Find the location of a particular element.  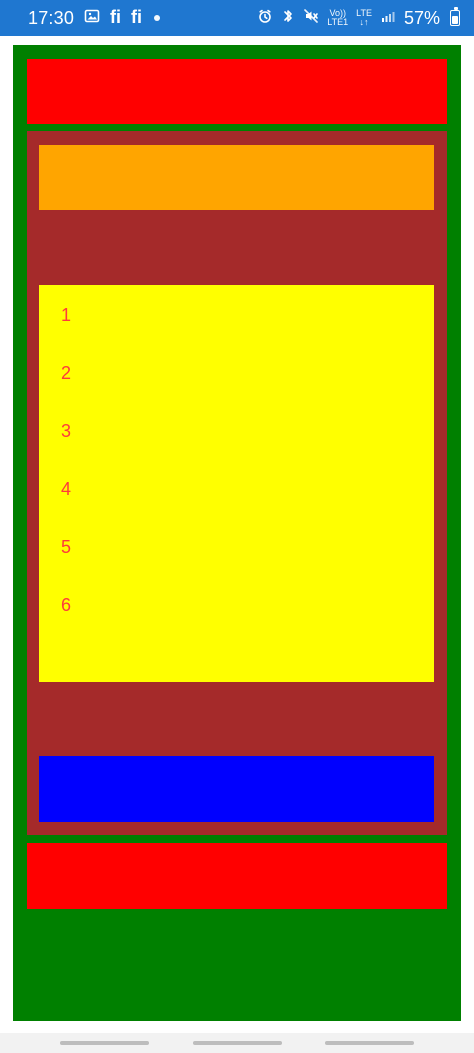

status-bar: 17:30 ﬁ ﬁ Vo)) LTE1 LTE ↓↑ 57% is located at coordinates (237, 18).